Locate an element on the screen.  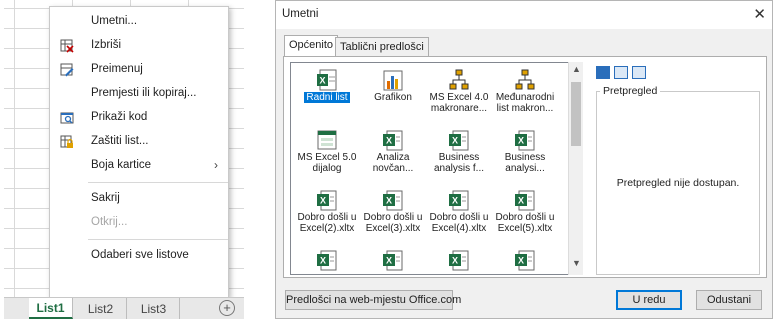
sheet-tab-list3: List3 is located at coordinates (154, 308).